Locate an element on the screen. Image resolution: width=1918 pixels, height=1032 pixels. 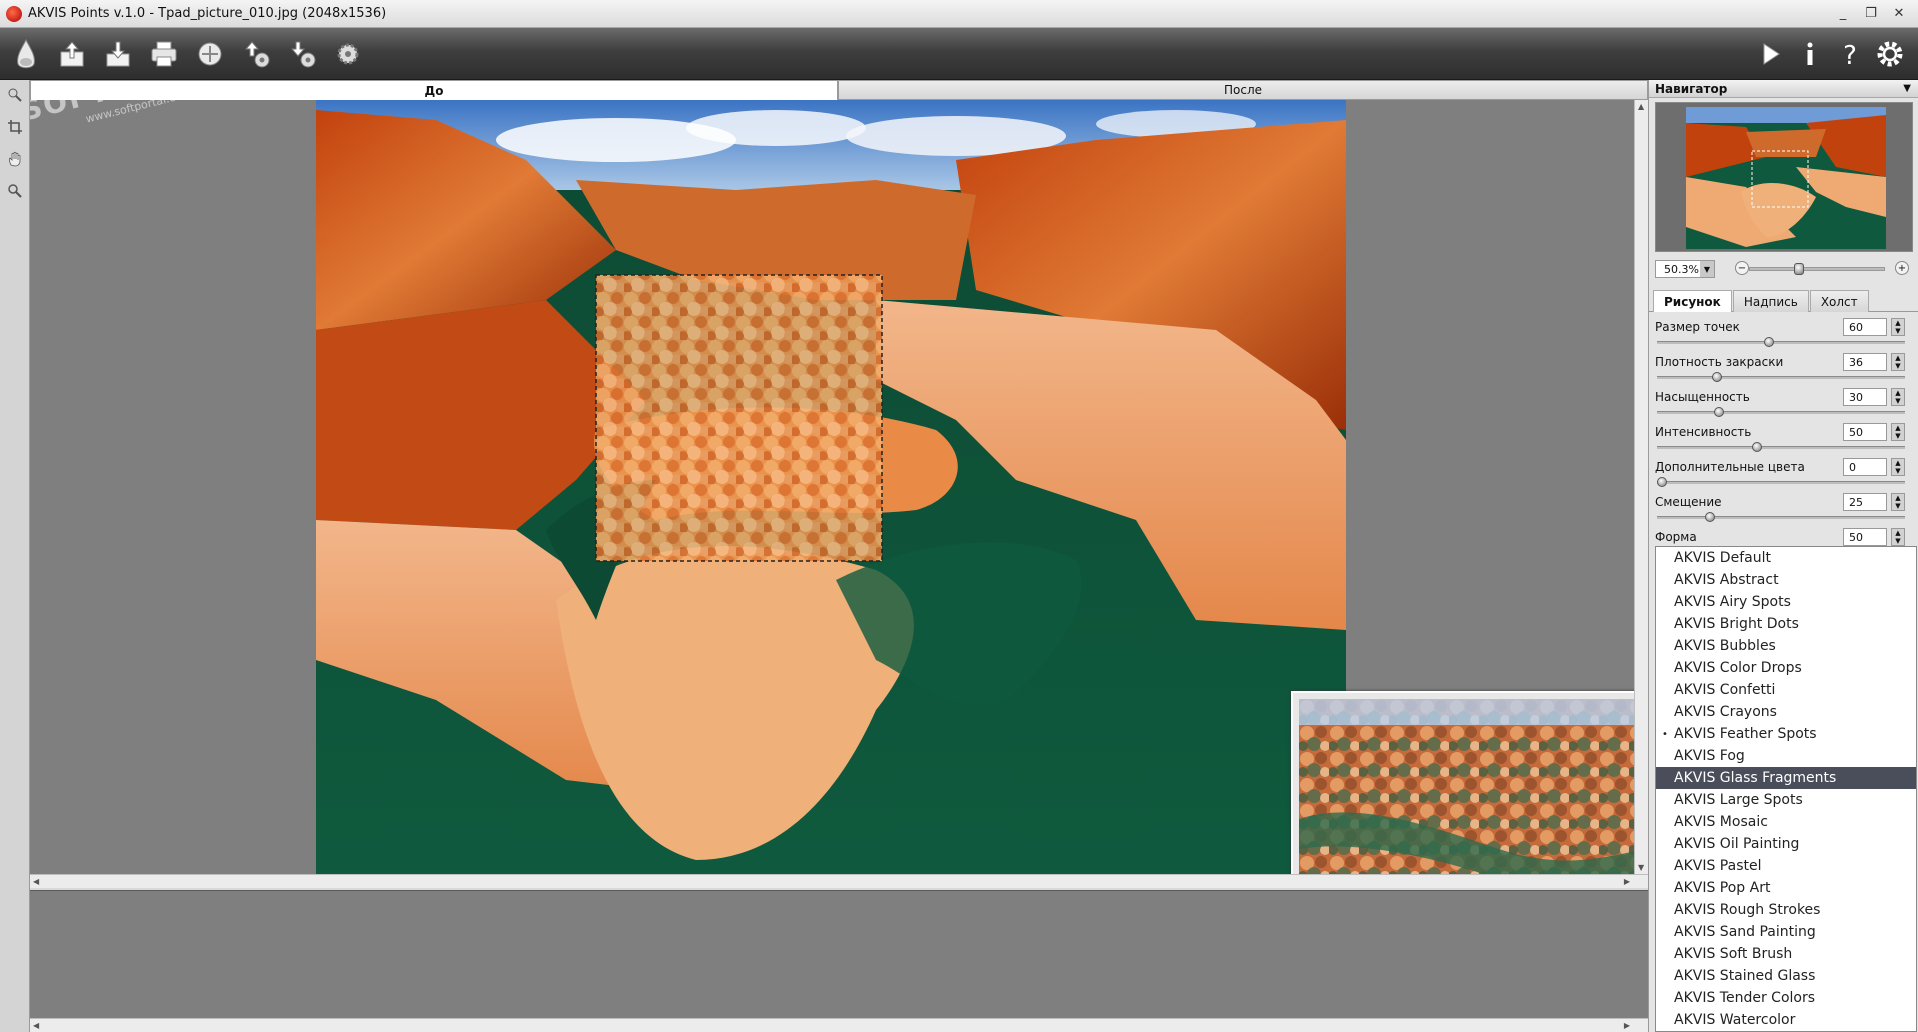
tab-picture: Рисунок is located at coordinates (1692, 301).